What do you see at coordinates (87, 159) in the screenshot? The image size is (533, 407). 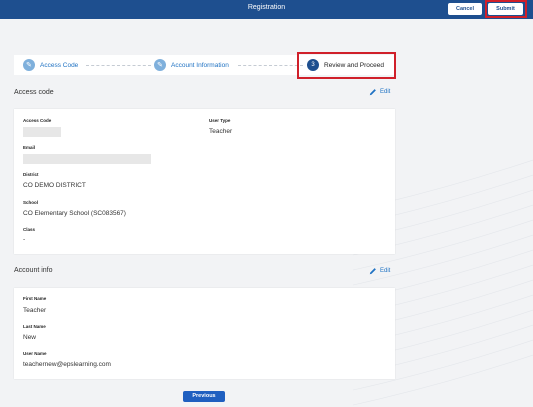 I see `redacted-email` at bounding box center [87, 159].